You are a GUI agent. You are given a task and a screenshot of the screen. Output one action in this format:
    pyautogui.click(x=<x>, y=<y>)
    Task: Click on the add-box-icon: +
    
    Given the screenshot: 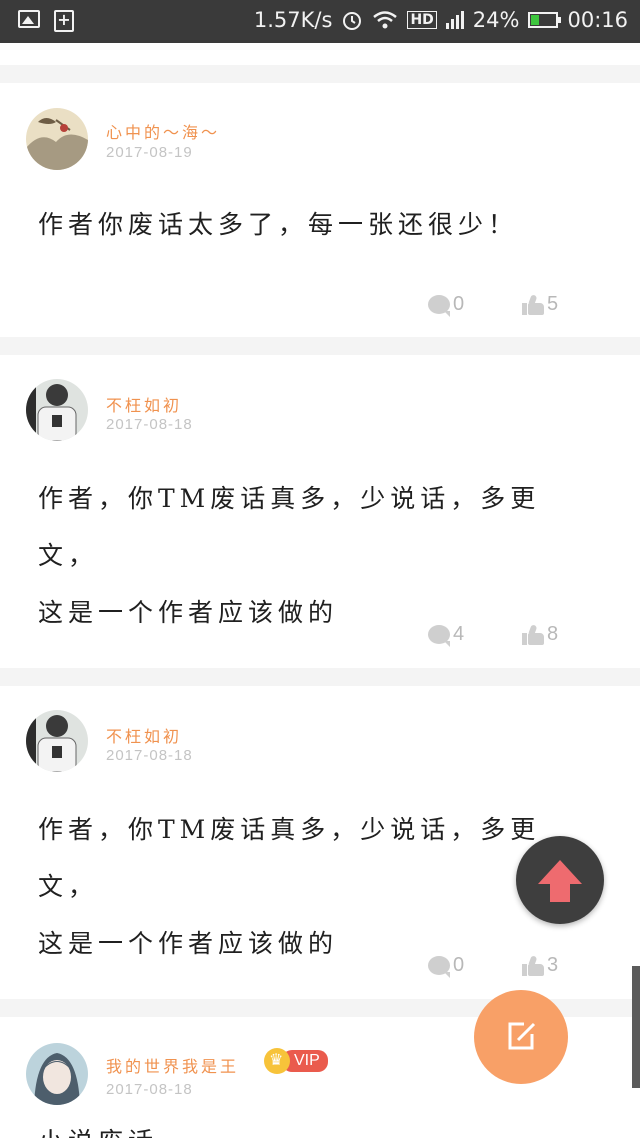 What is the action you would take?
    pyautogui.click(x=64, y=21)
    